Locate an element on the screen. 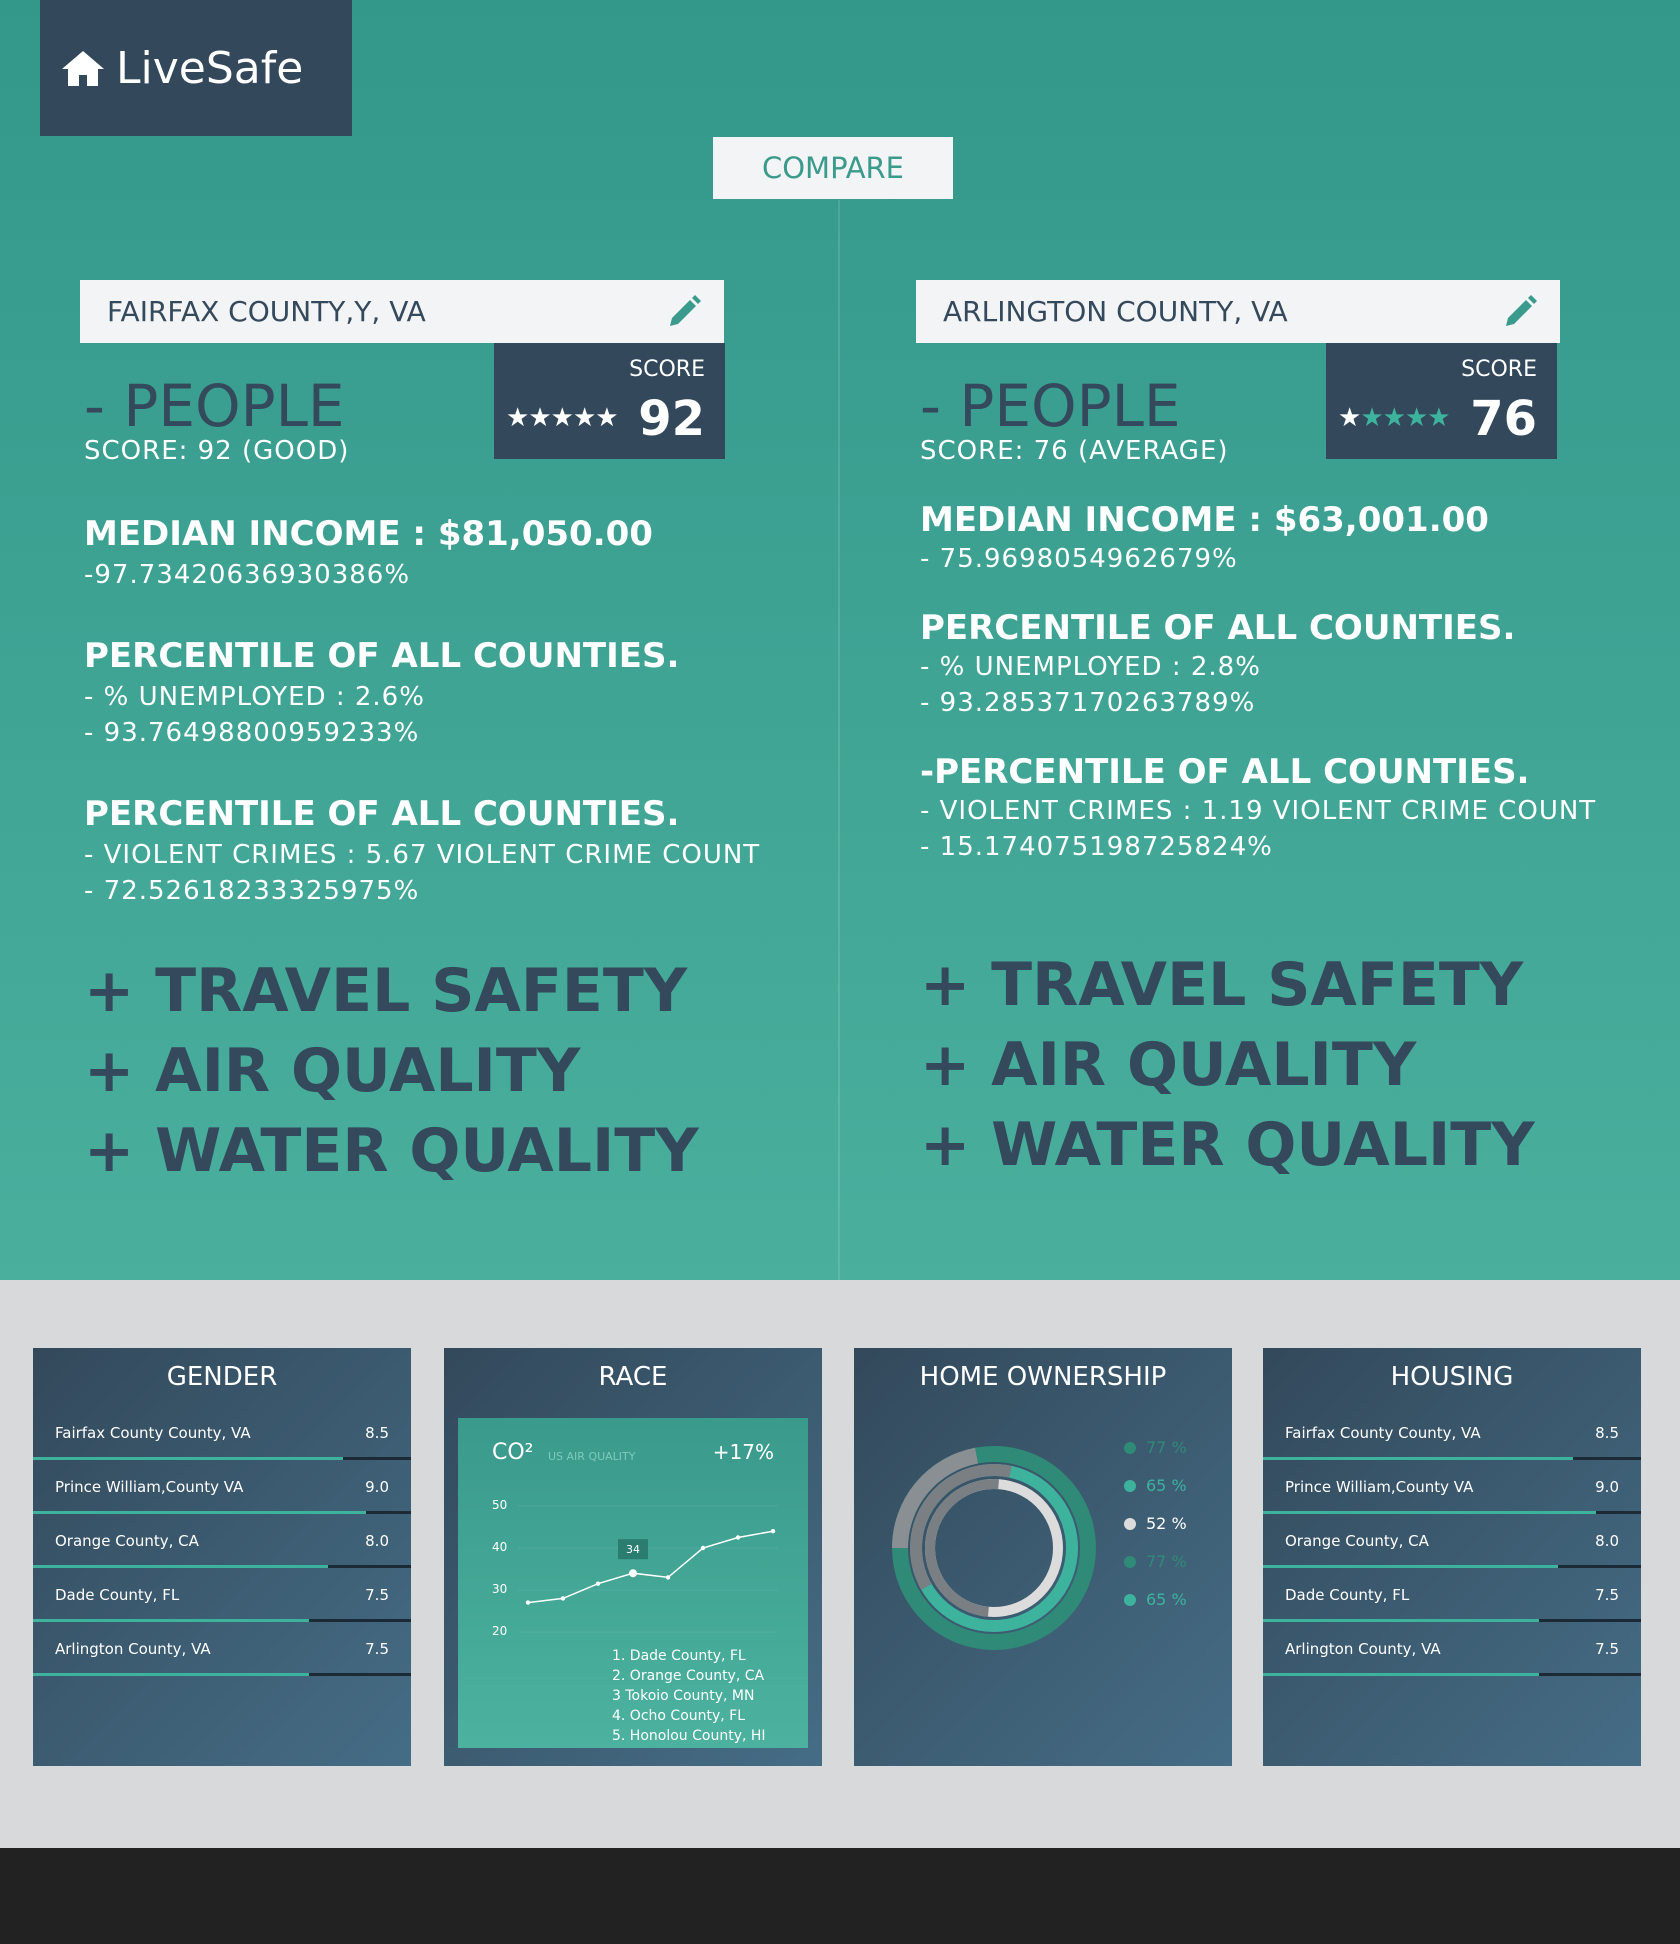 This screenshot has width=1680, height=1944. card-title: RACE is located at coordinates (633, 1377).